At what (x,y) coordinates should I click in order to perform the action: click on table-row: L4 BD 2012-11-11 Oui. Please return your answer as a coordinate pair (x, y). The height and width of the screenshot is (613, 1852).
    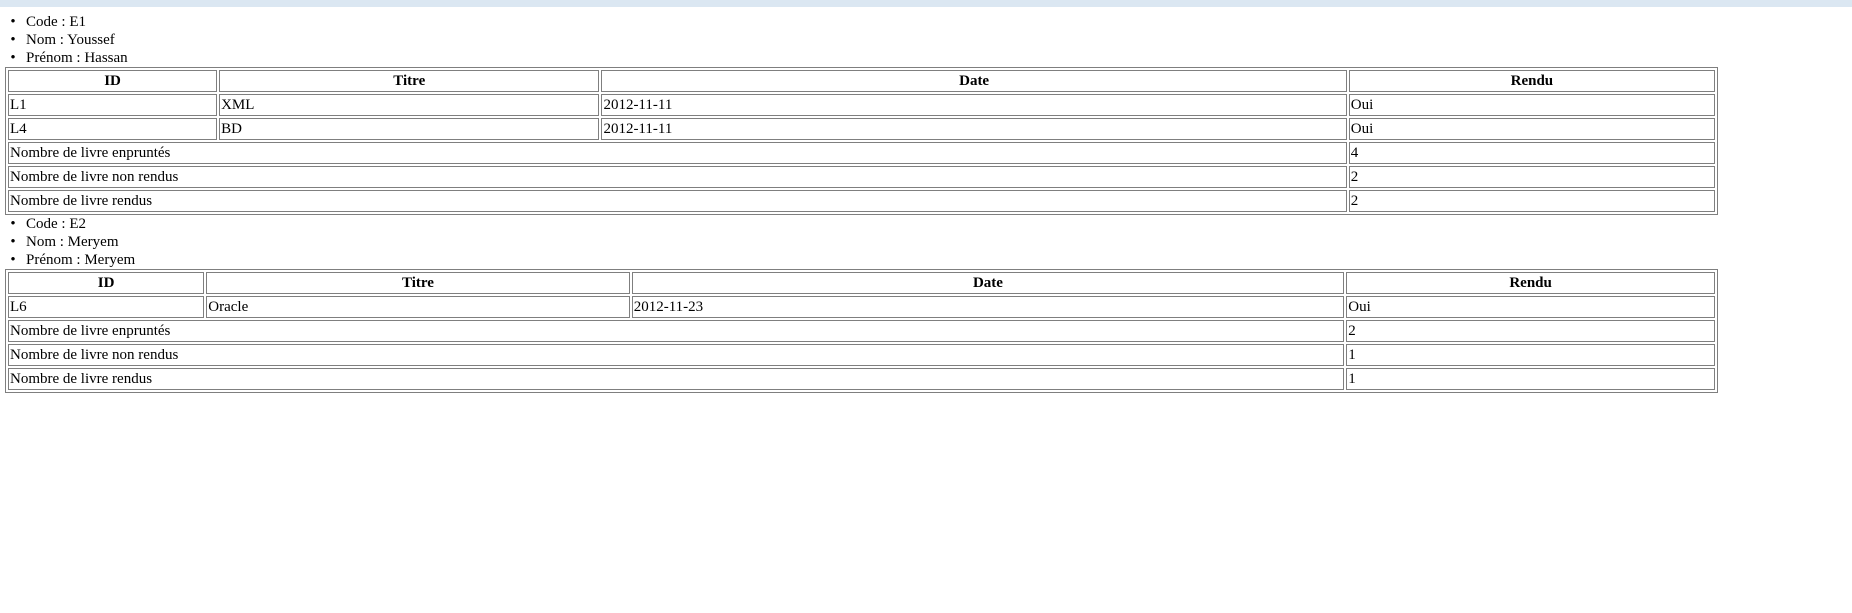
    Looking at the image, I should click on (861, 129).